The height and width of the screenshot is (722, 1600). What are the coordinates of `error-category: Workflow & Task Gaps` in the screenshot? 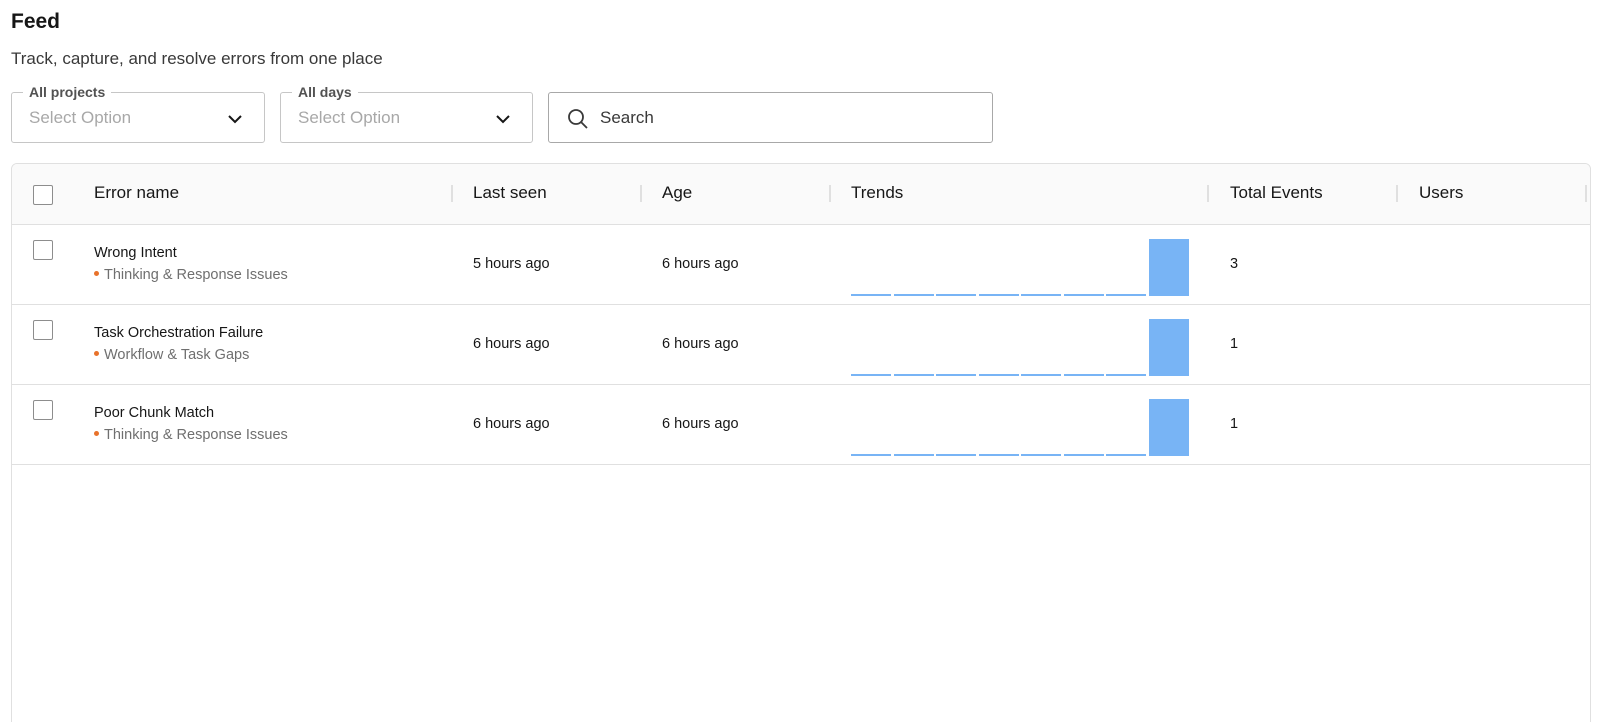 It's located at (171, 355).